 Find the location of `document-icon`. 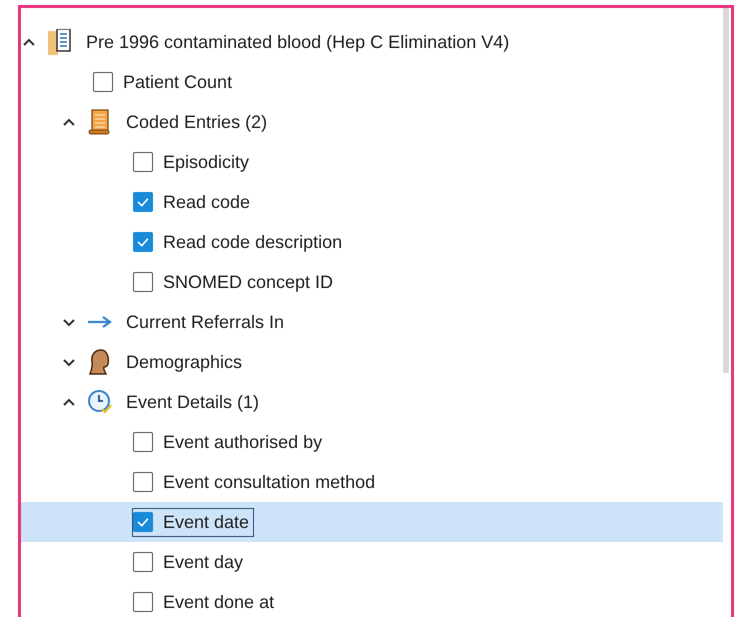

document-icon is located at coordinates (60, 42).